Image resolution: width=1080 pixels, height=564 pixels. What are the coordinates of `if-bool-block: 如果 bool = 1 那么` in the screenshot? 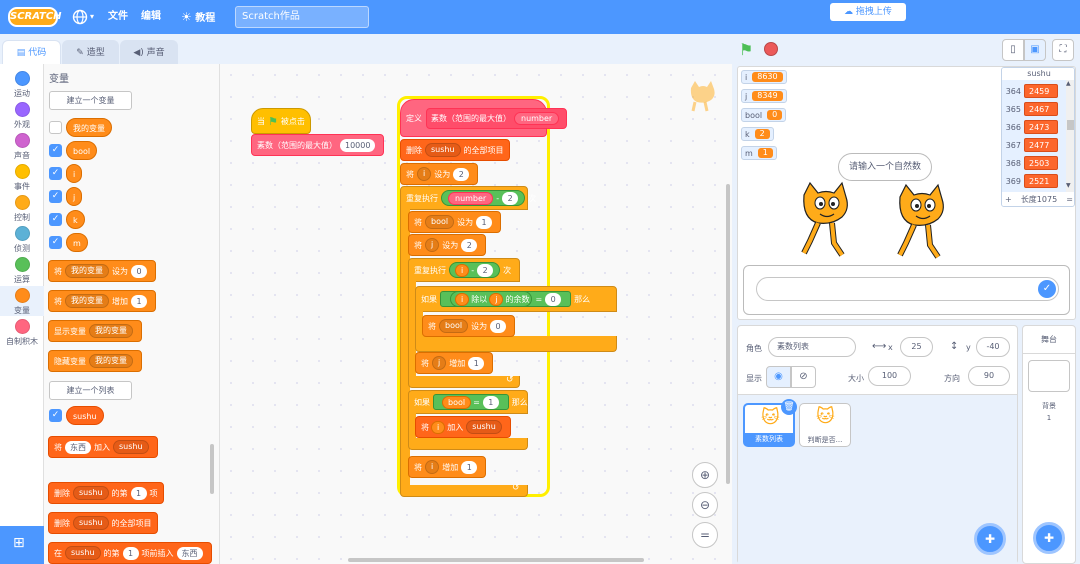 It's located at (468, 402).